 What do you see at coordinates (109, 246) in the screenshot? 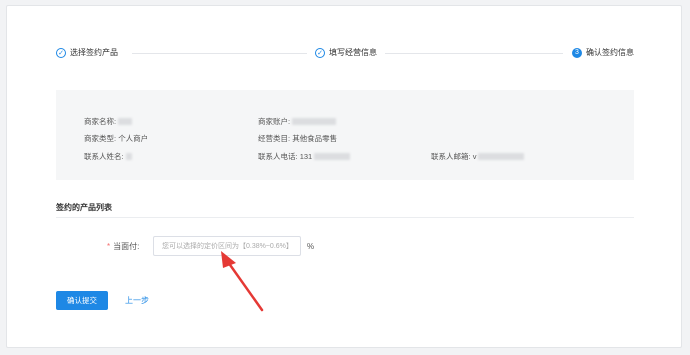
I see `required-mark: *` at bounding box center [109, 246].